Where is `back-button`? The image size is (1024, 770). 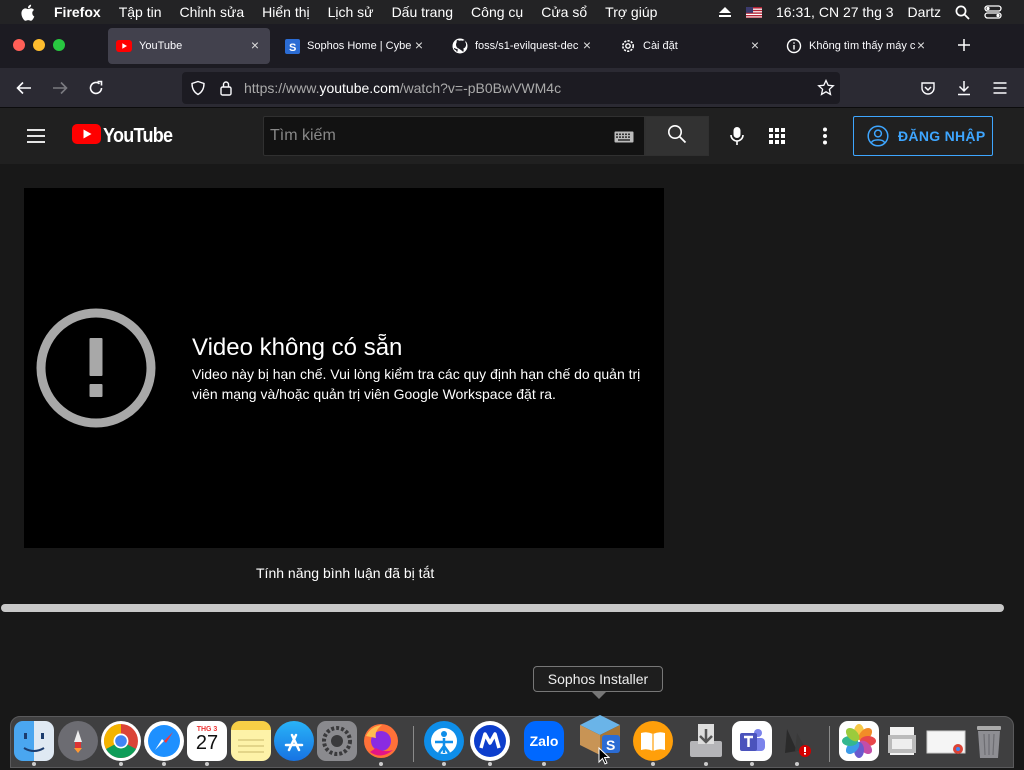
back-button is located at coordinates (24, 88).